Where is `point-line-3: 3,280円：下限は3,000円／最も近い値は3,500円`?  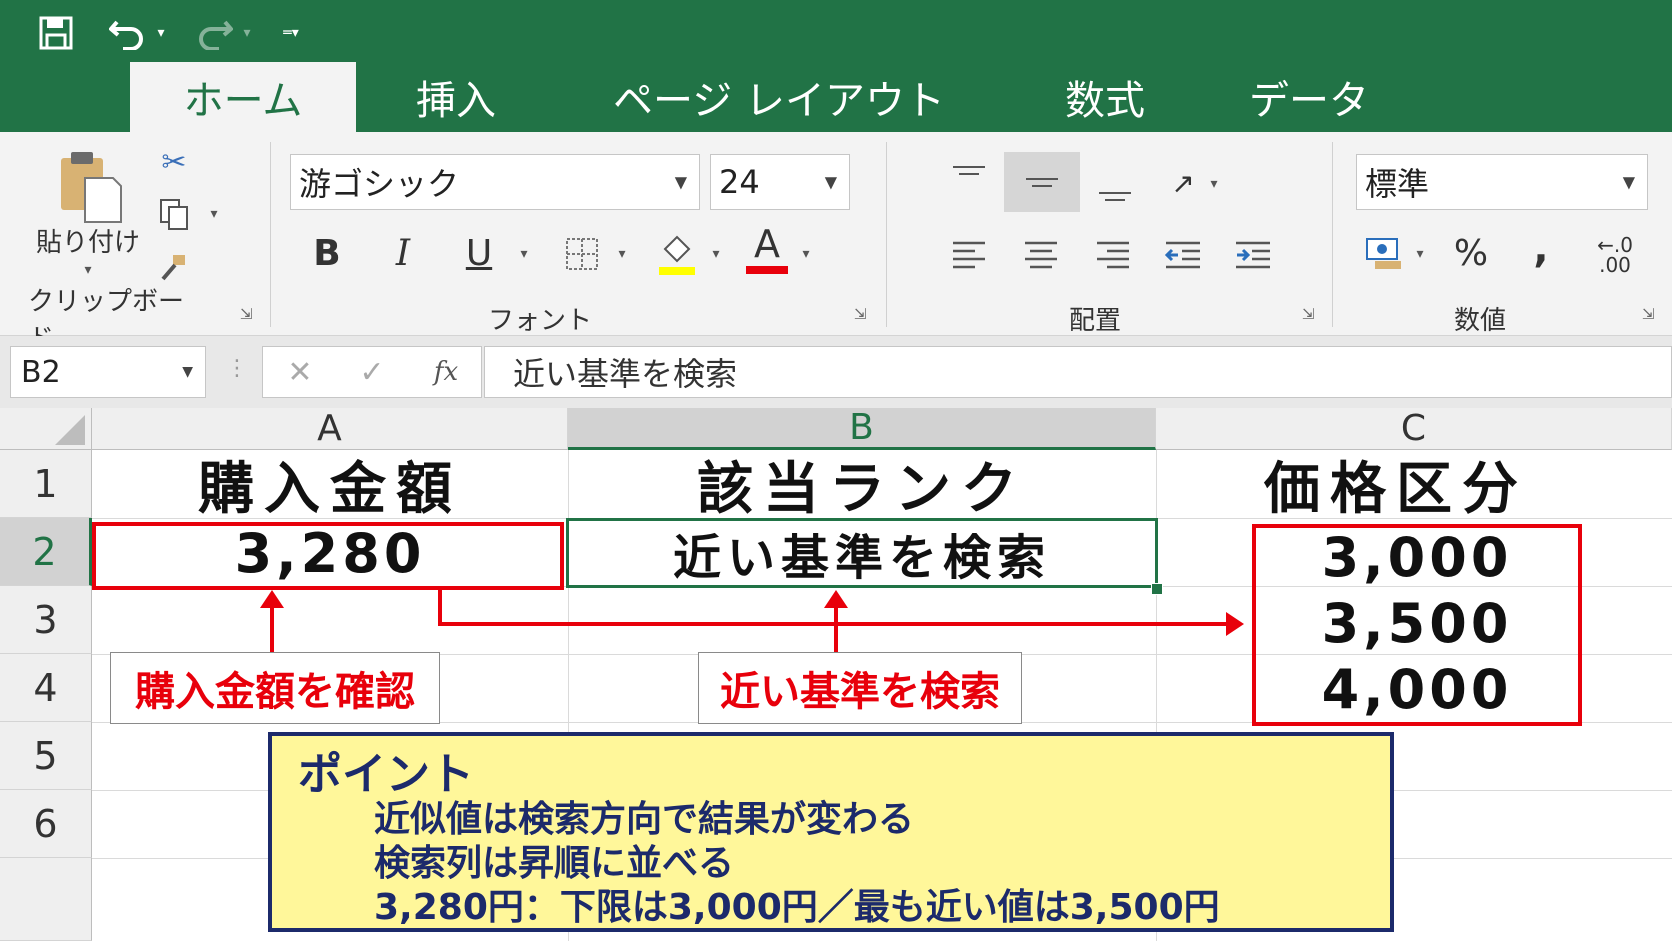 point-line-3: 3,280円：下限は3,000円／最も近い値は3,500円 is located at coordinates (797, 907).